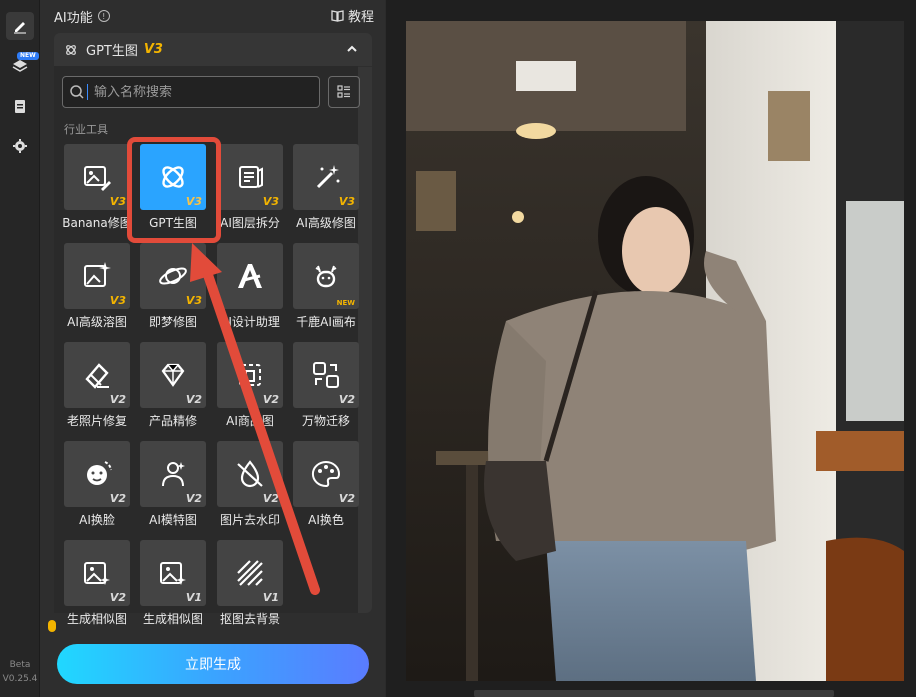 Image resolution: width=916 pixels, height=697 pixels. Describe the element at coordinates (172, 421) in the screenshot. I see `tool-label: 产品精修` at that location.